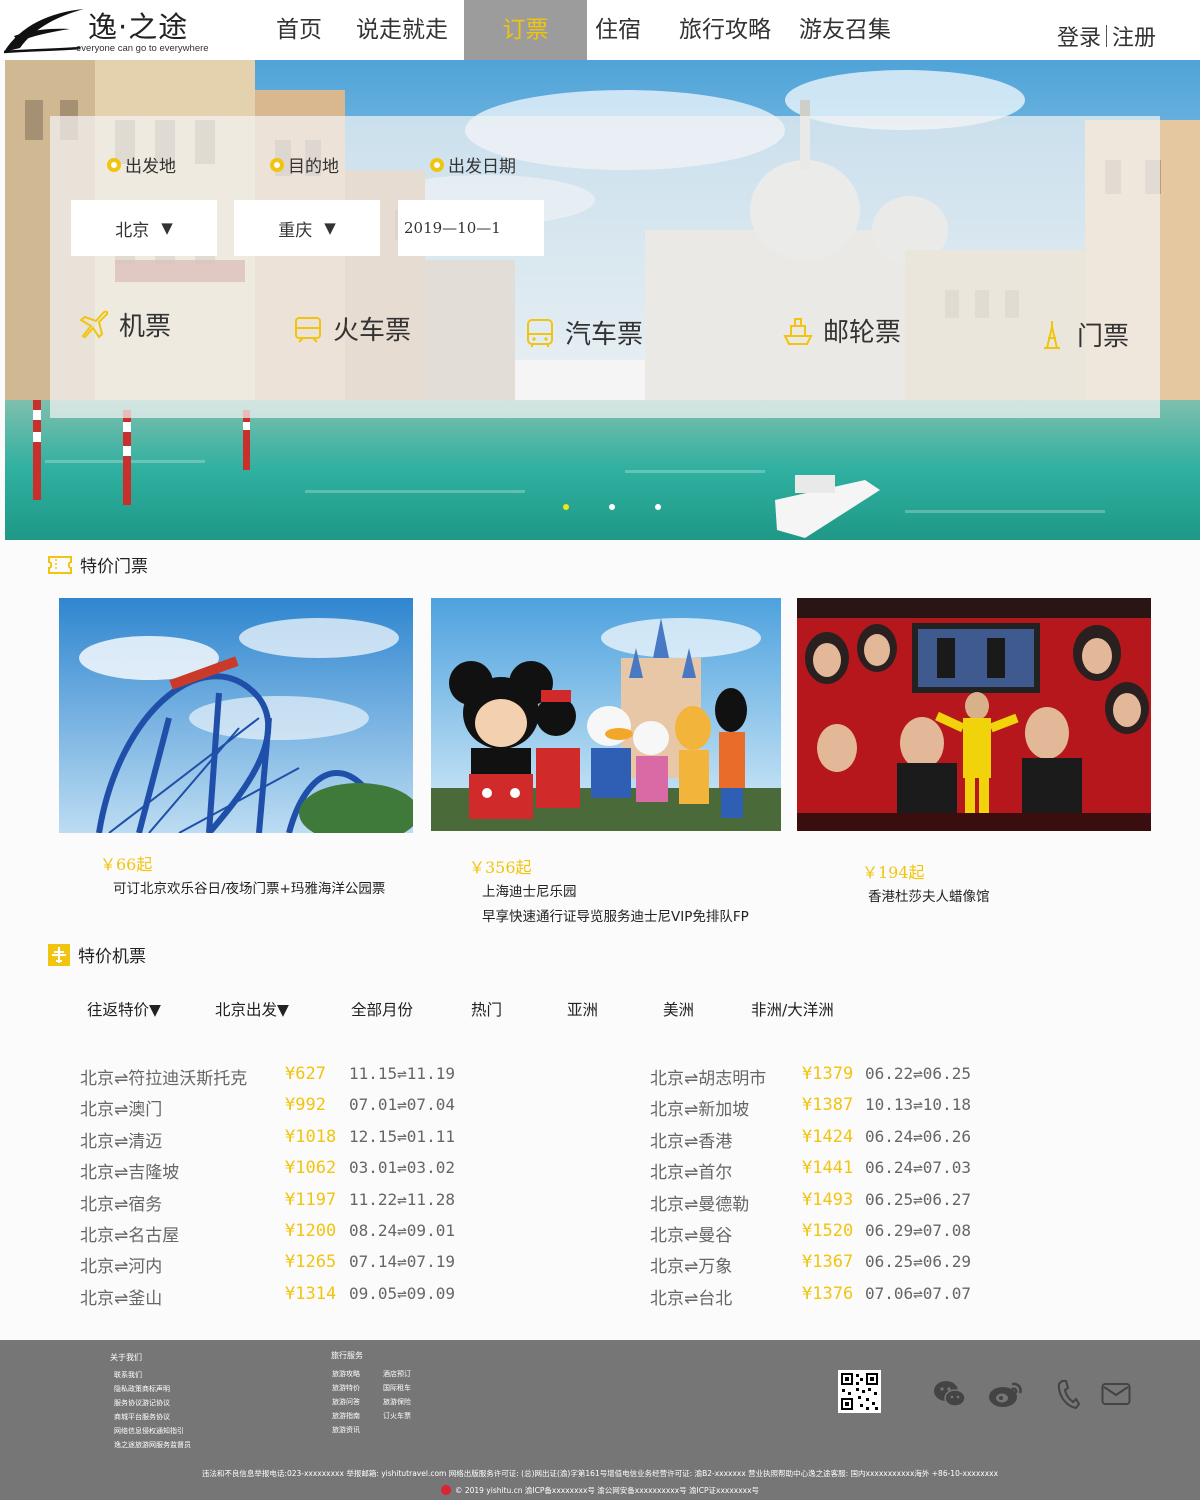 Image resolution: width=1200 pixels, height=1500 pixels. I want to click on flight-dates: 06.24⇌06.26, so click(918, 1136).